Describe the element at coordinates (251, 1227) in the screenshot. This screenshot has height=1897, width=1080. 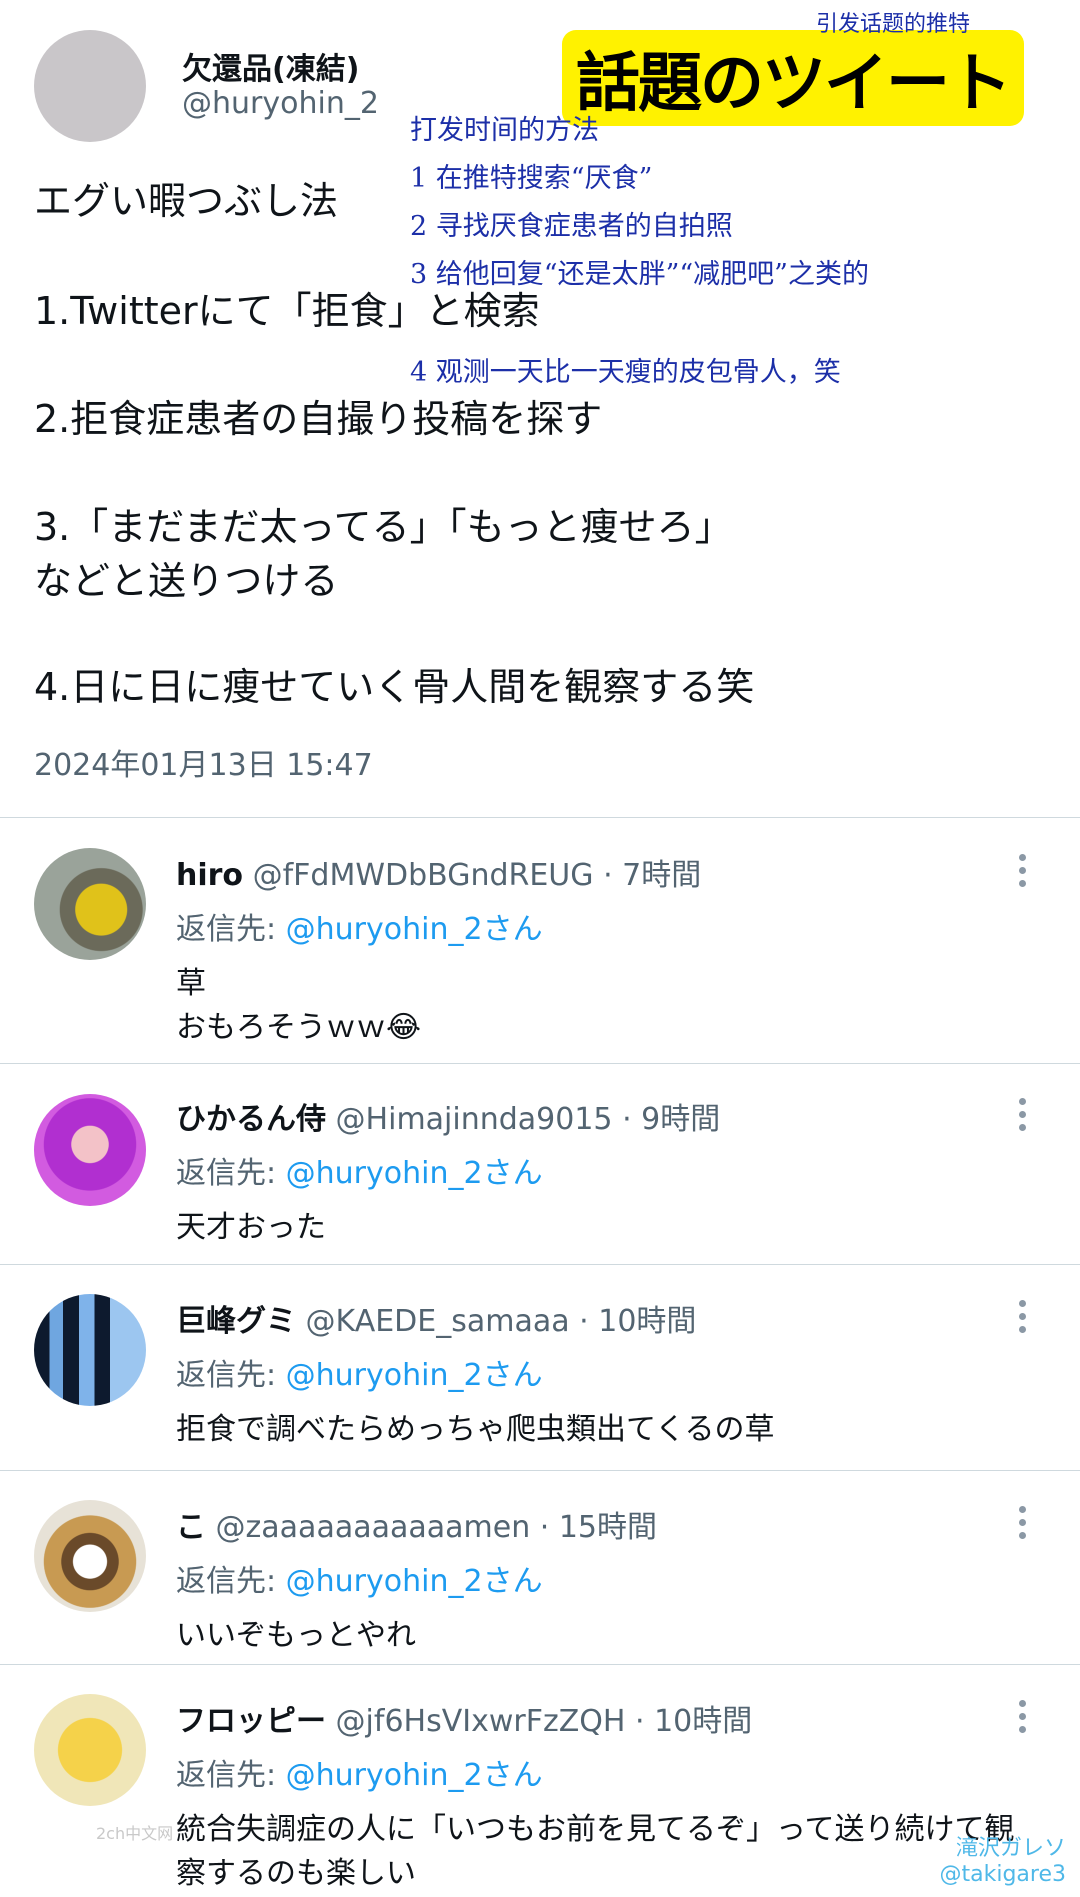
I see `reply-text: 天才おった` at that location.